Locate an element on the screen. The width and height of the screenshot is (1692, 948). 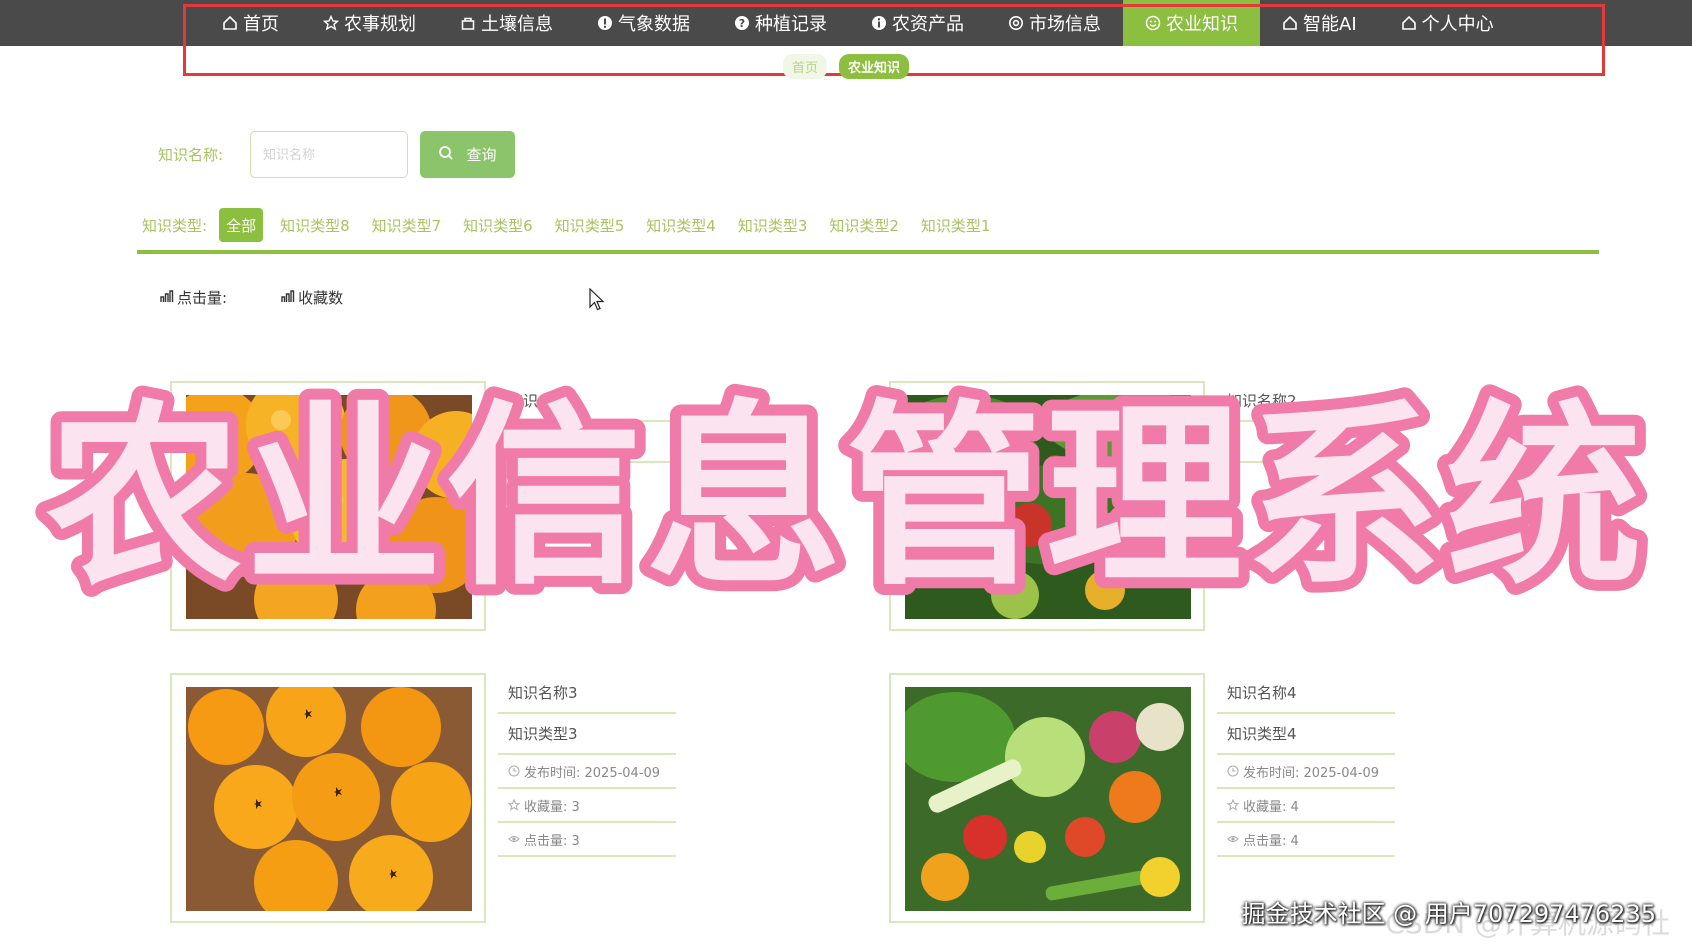
nav-item-planting-records: ? 种植记录 is located at coordinates (780, 23).